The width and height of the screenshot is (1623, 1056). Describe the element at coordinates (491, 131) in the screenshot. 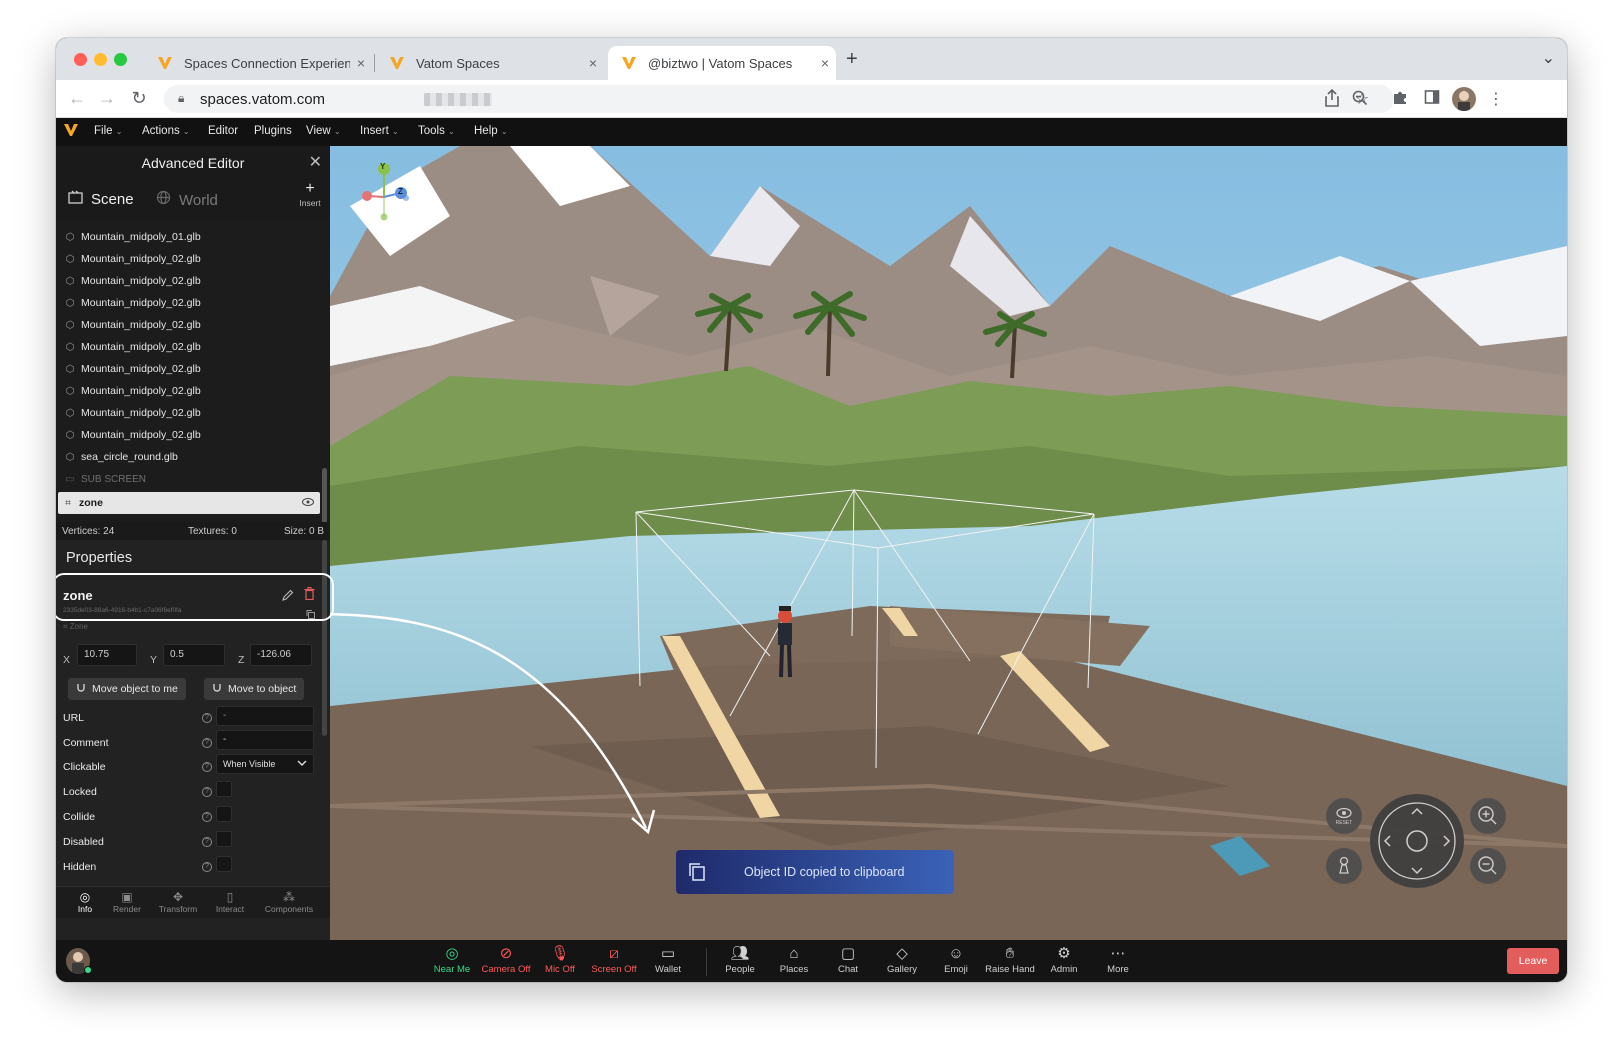

I see `menu-help: Help ⌄` at that location.